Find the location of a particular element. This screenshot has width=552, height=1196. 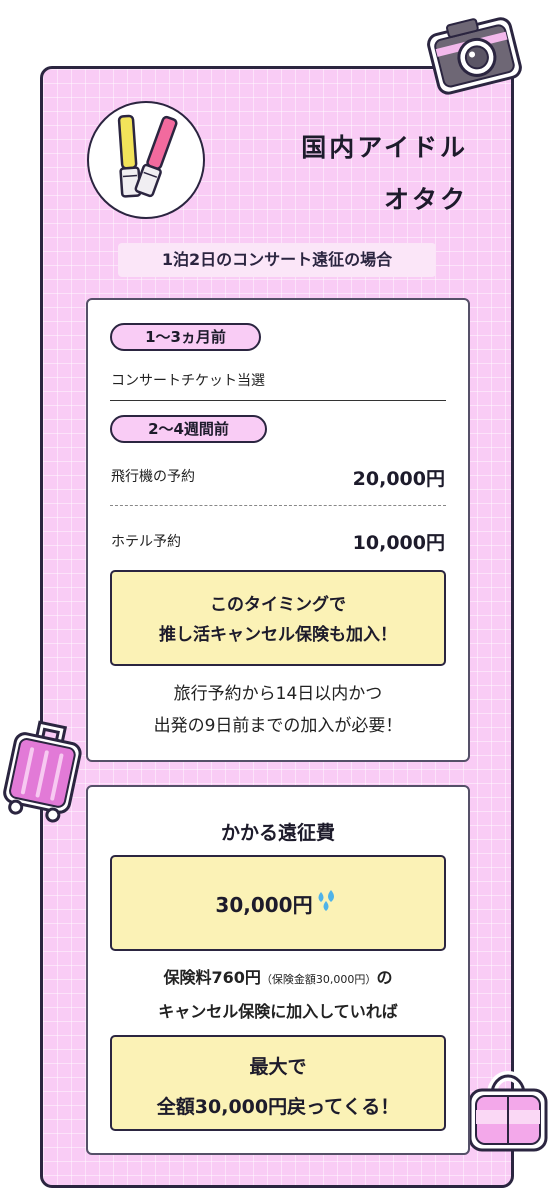

refund-callout: 最大で 全額30,000円戻ってくる！ is located at coordinates (278, 1083).